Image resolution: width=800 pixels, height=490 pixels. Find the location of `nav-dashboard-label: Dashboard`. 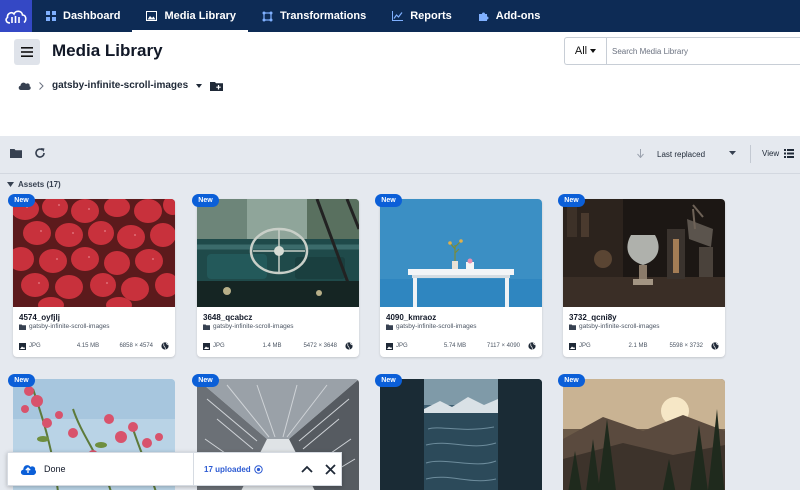

nav-dashboard-label: Dashboard is located at coordinates (92, 16).